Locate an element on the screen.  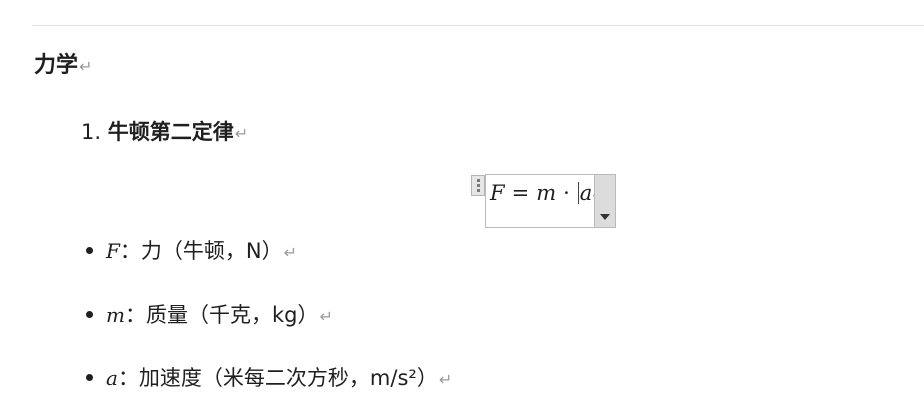
text-cursor is located at coordinates (578, 193).